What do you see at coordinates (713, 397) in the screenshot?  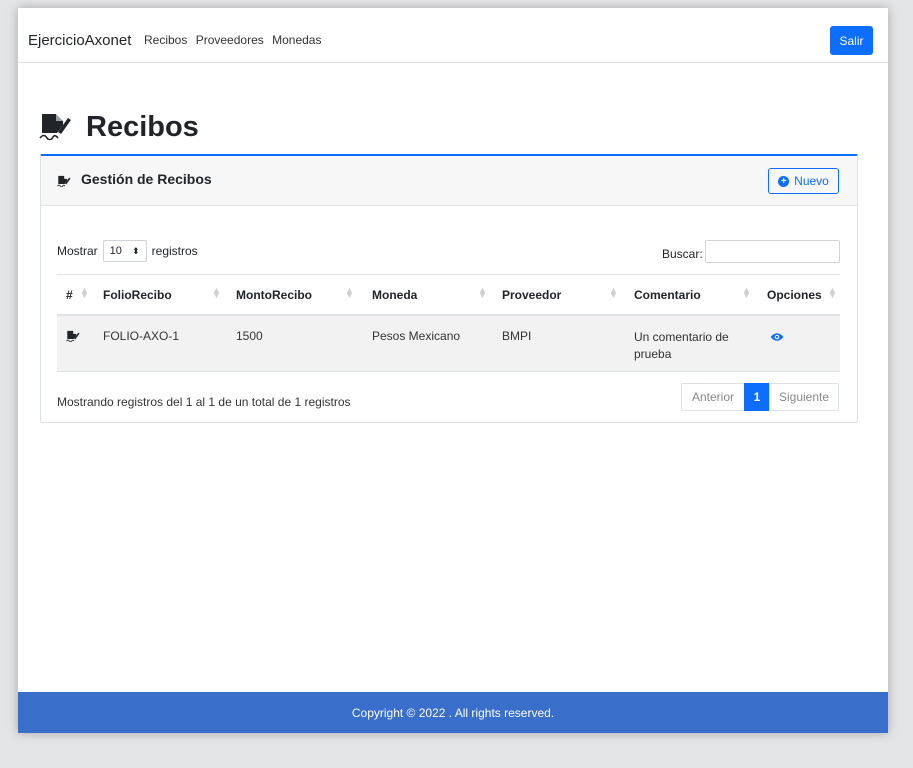 I see `prev-page-button: Anterior` at bounding box center [713, 397].